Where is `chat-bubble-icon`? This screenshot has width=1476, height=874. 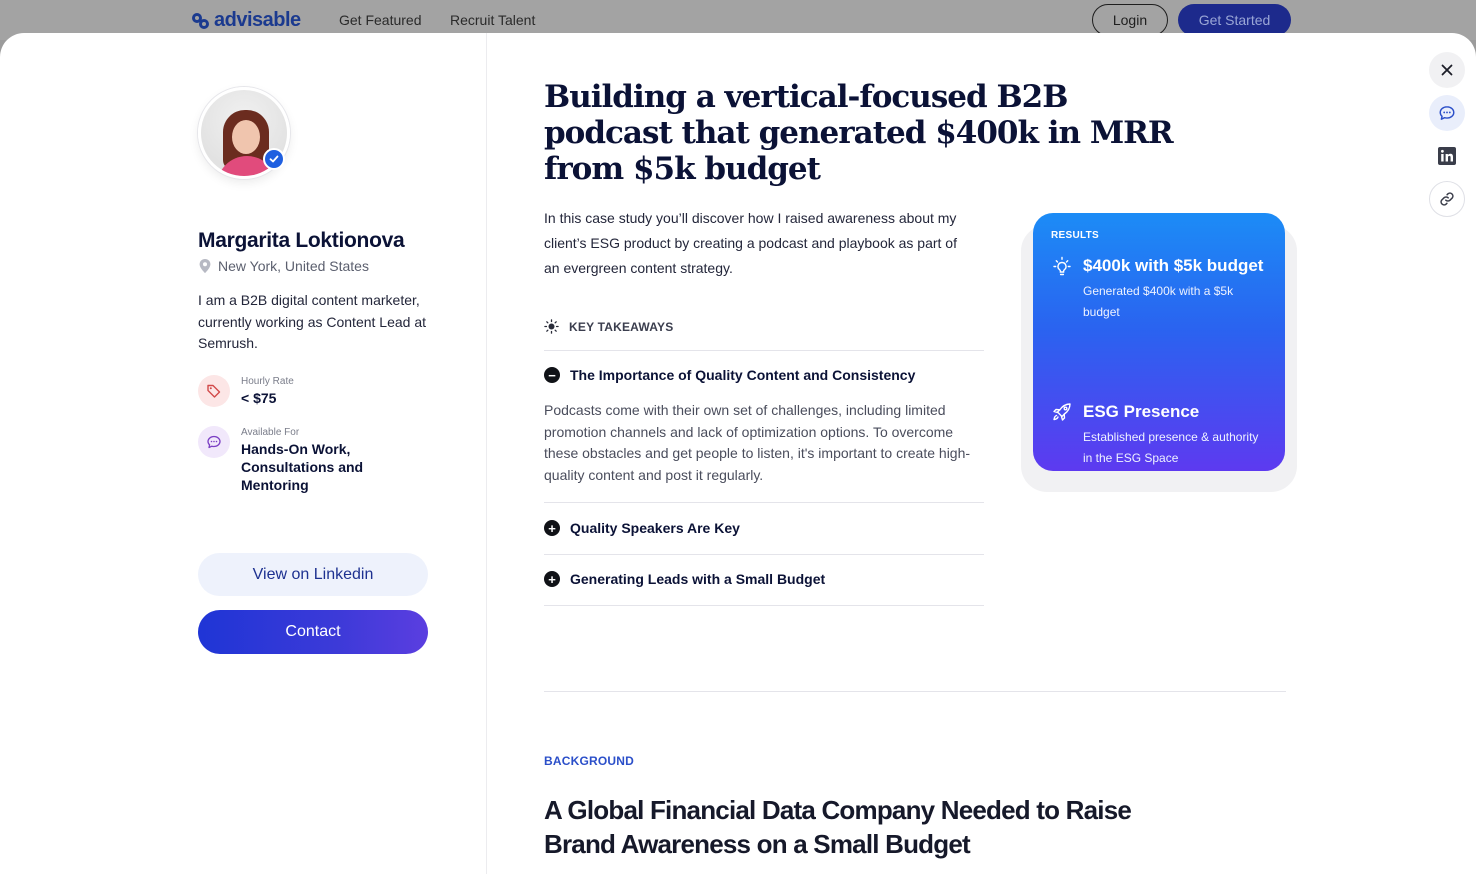 chat-bubble-icon is located at coordinates (214, 442).